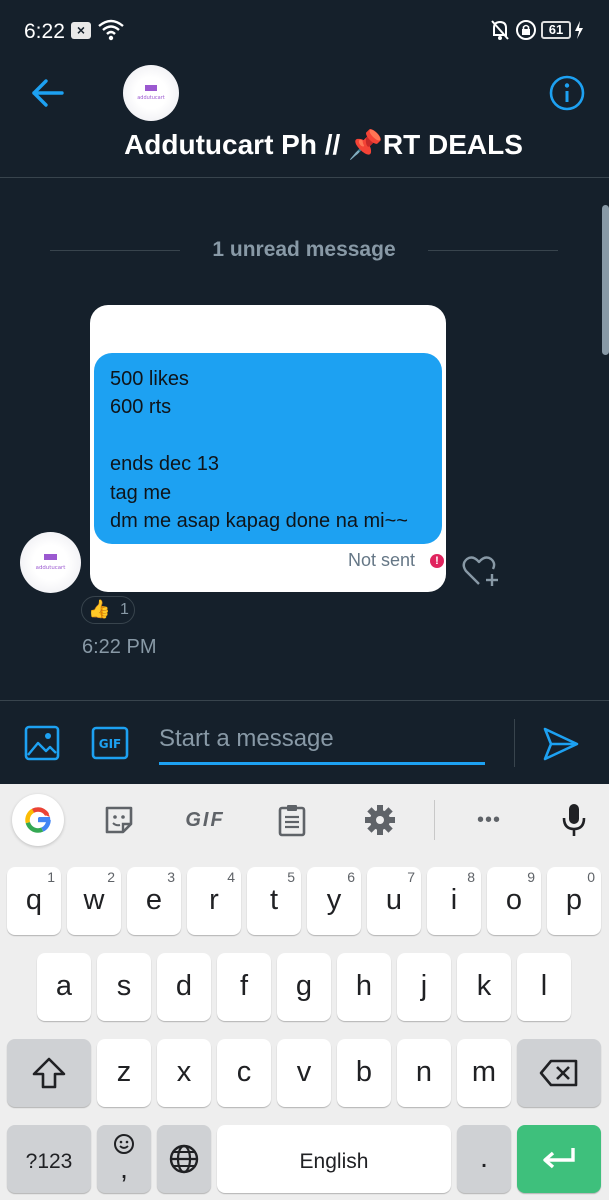  Describe the element at coordinates (99, 609) in the screenshot. I see `thumbs-up-icon: 👍` at that location.